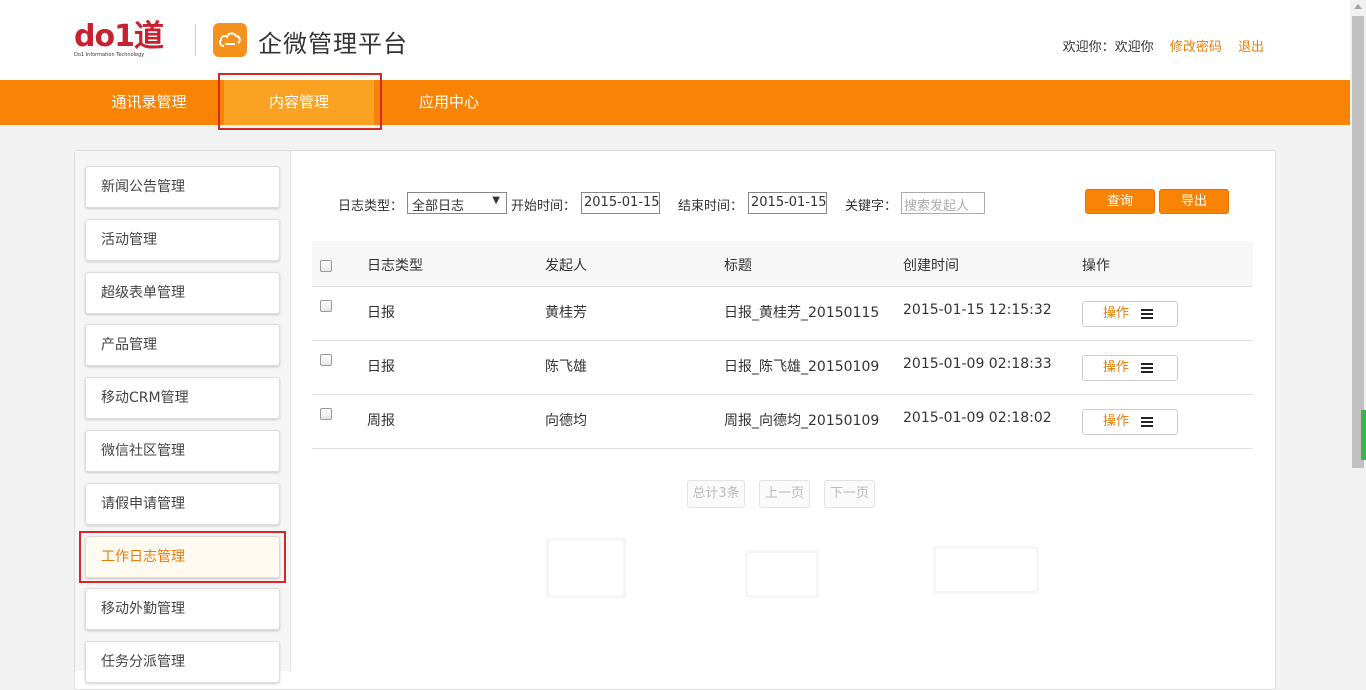  What do you see at coordinates (1120, 201) in the screenshot?
I see `query-button: 查询` at bounding box center [1120, 201].